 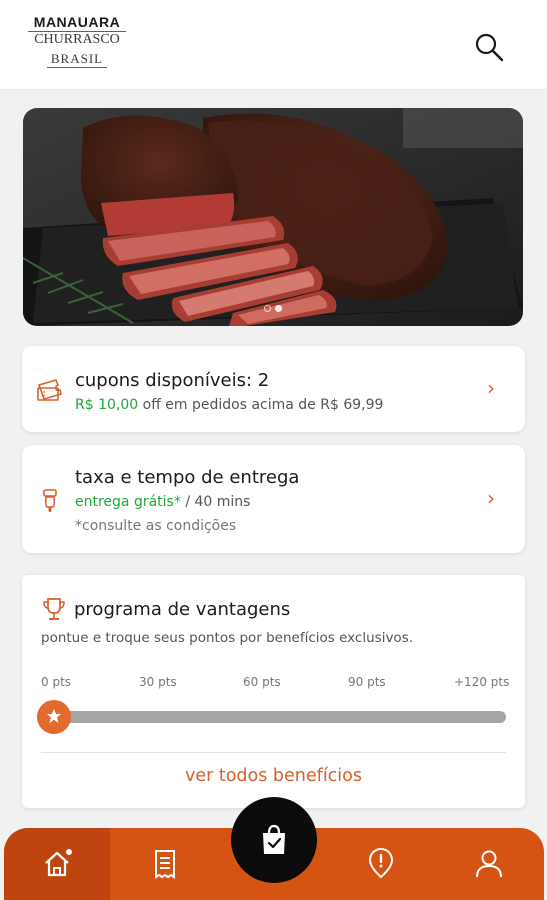 What do you see at coordinates (128, 502) in the screenshot?
I see `delivery-free-label: entrega grátis*` at bounding box center [128, 502].